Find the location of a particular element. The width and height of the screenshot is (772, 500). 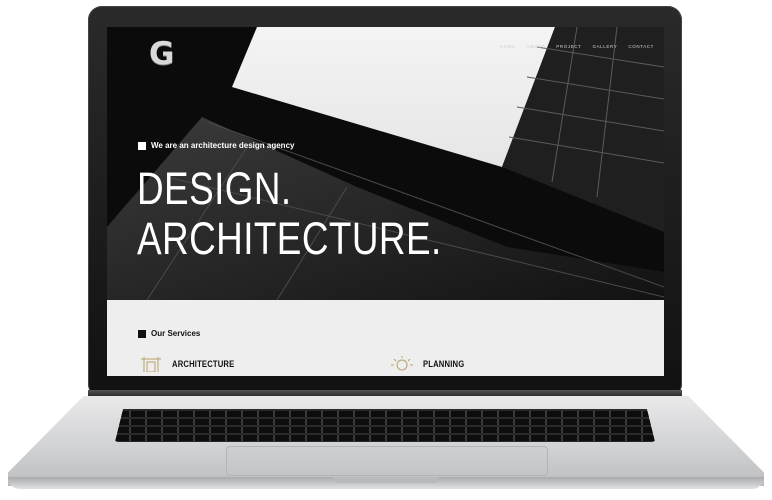

tagline-square-icon is located at coordinates (142, 145).